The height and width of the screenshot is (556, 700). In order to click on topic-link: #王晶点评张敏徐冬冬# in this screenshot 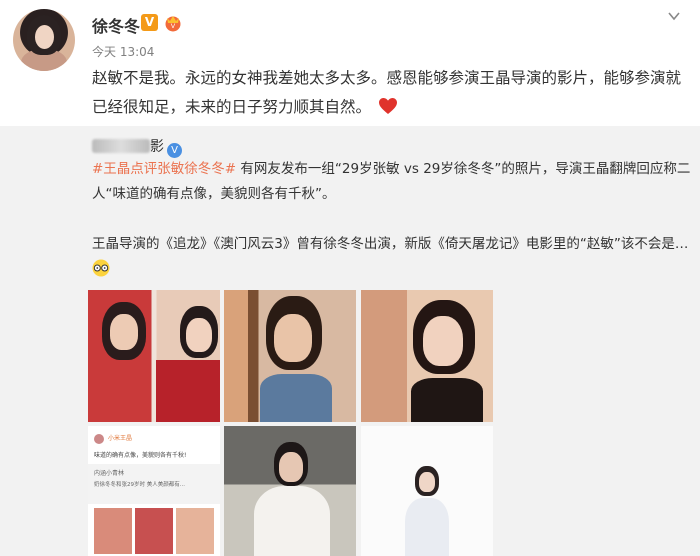, I will do `click(164, 169)`.